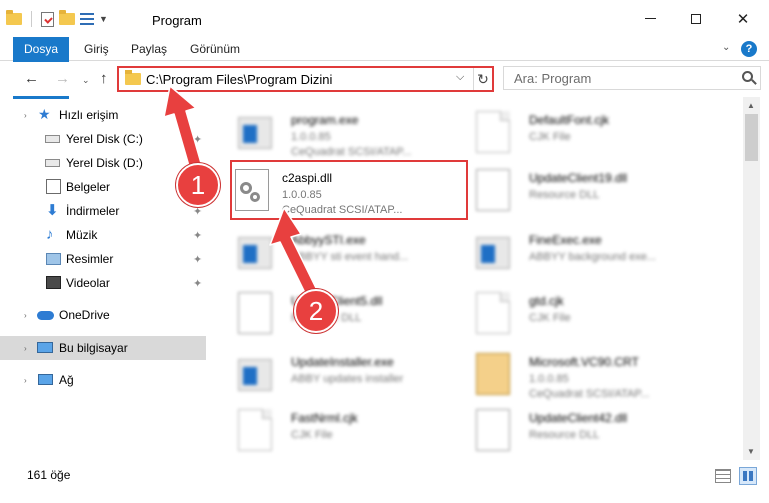 The image size is (769, 503). What do you see at coordinates (45, 315) in the screenshot?
I see `cloud-icon` at bounding box center [45, 315].